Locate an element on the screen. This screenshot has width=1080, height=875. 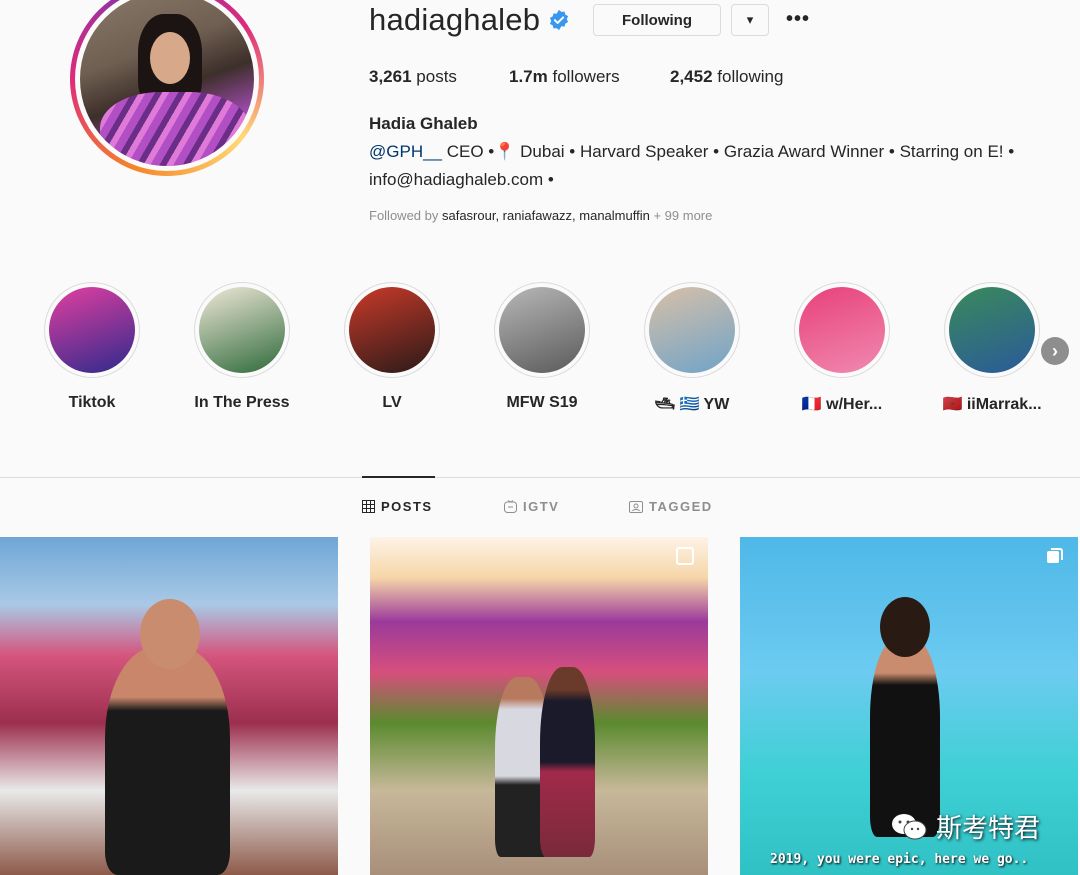
stat-following: 2,452 following is located at coordinates (726, 77).